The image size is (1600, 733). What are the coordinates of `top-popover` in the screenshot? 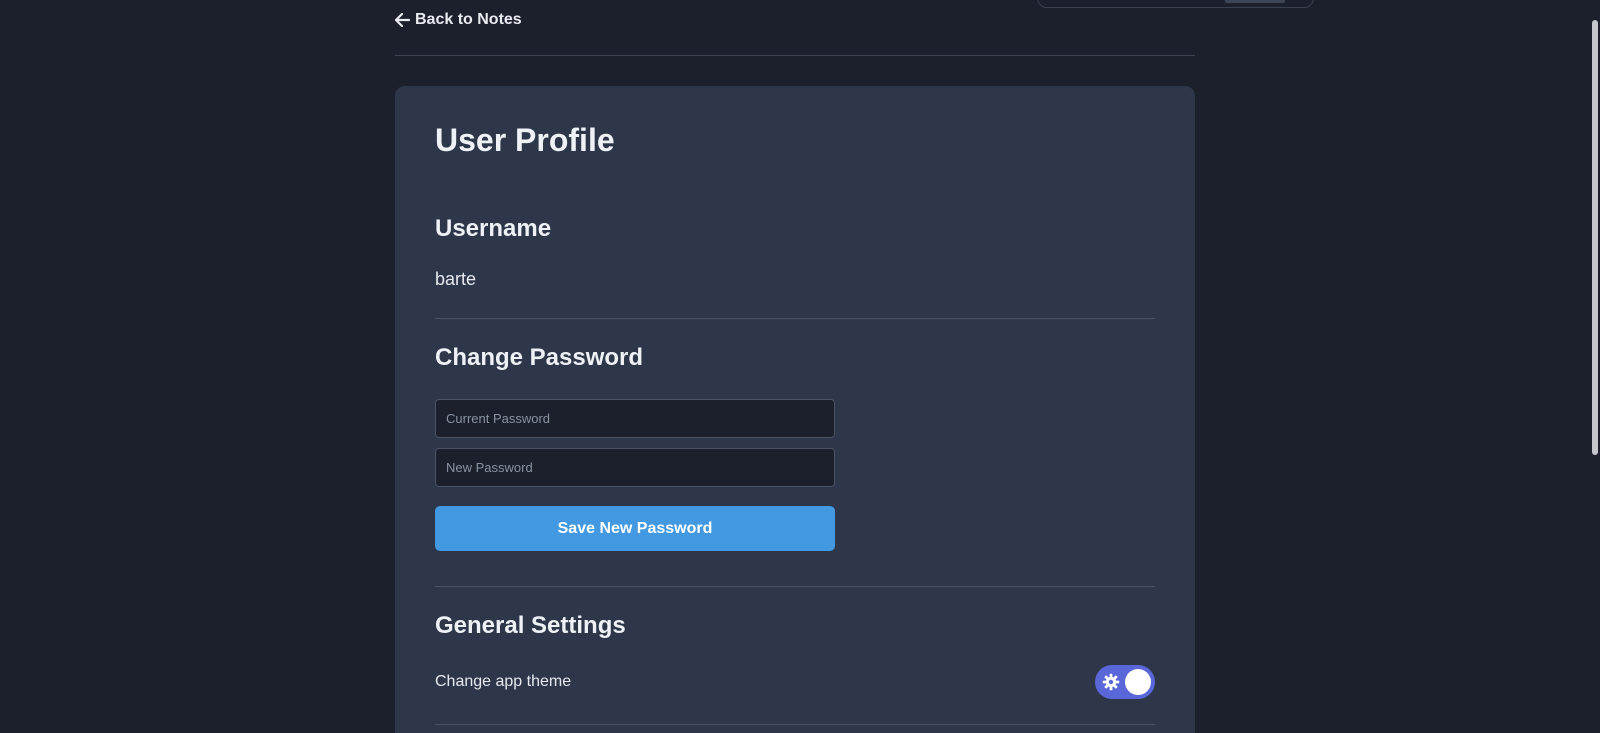 It's located at (1175, 4).